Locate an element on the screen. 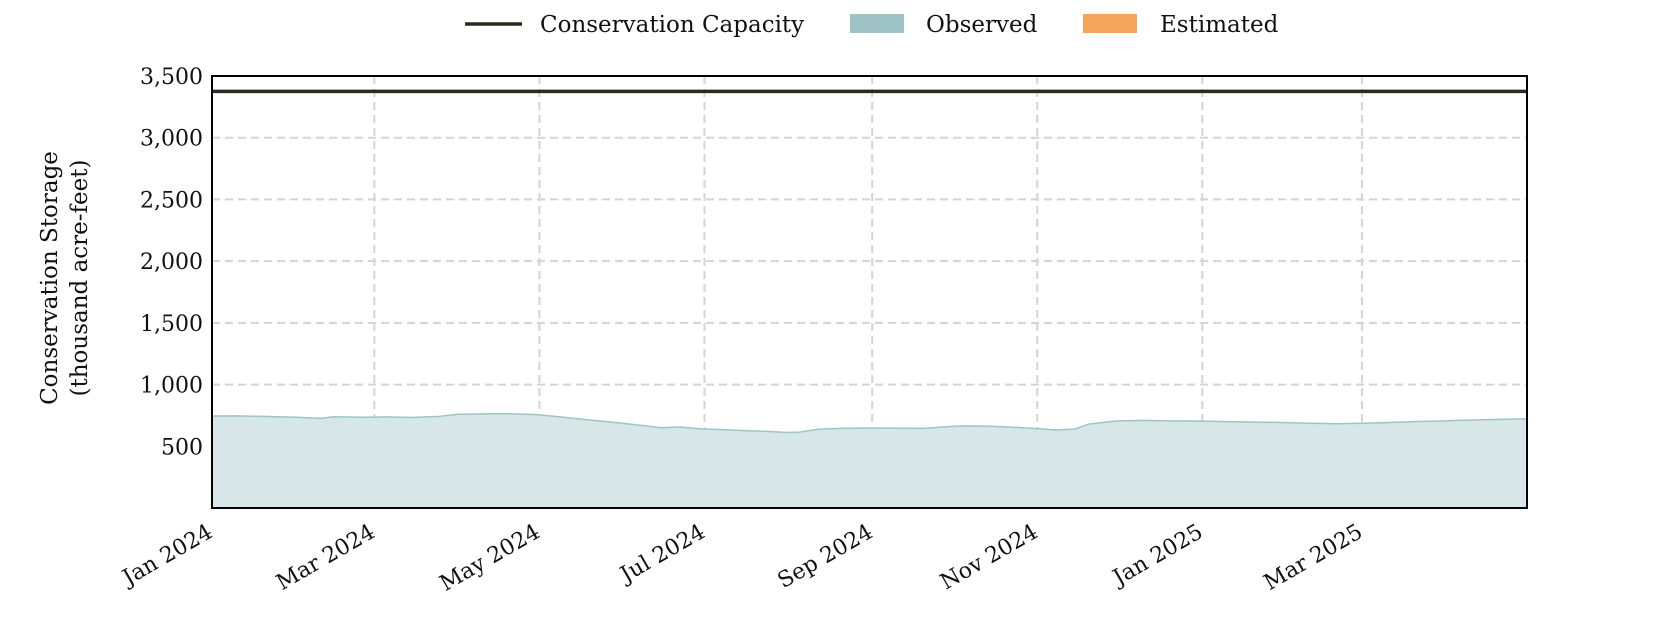 This screenshot has width=1680, height=630. y-tick-label: 2,500 is located at coordinates (171, 200).